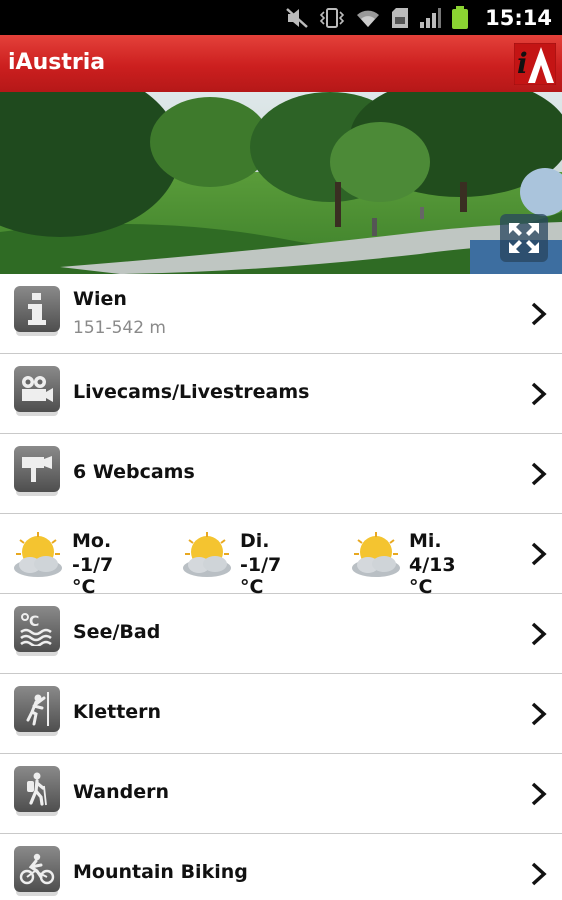 The height and width of the screenshot is (900, 562). I want to click on hiking-icon, so click(37, 789).